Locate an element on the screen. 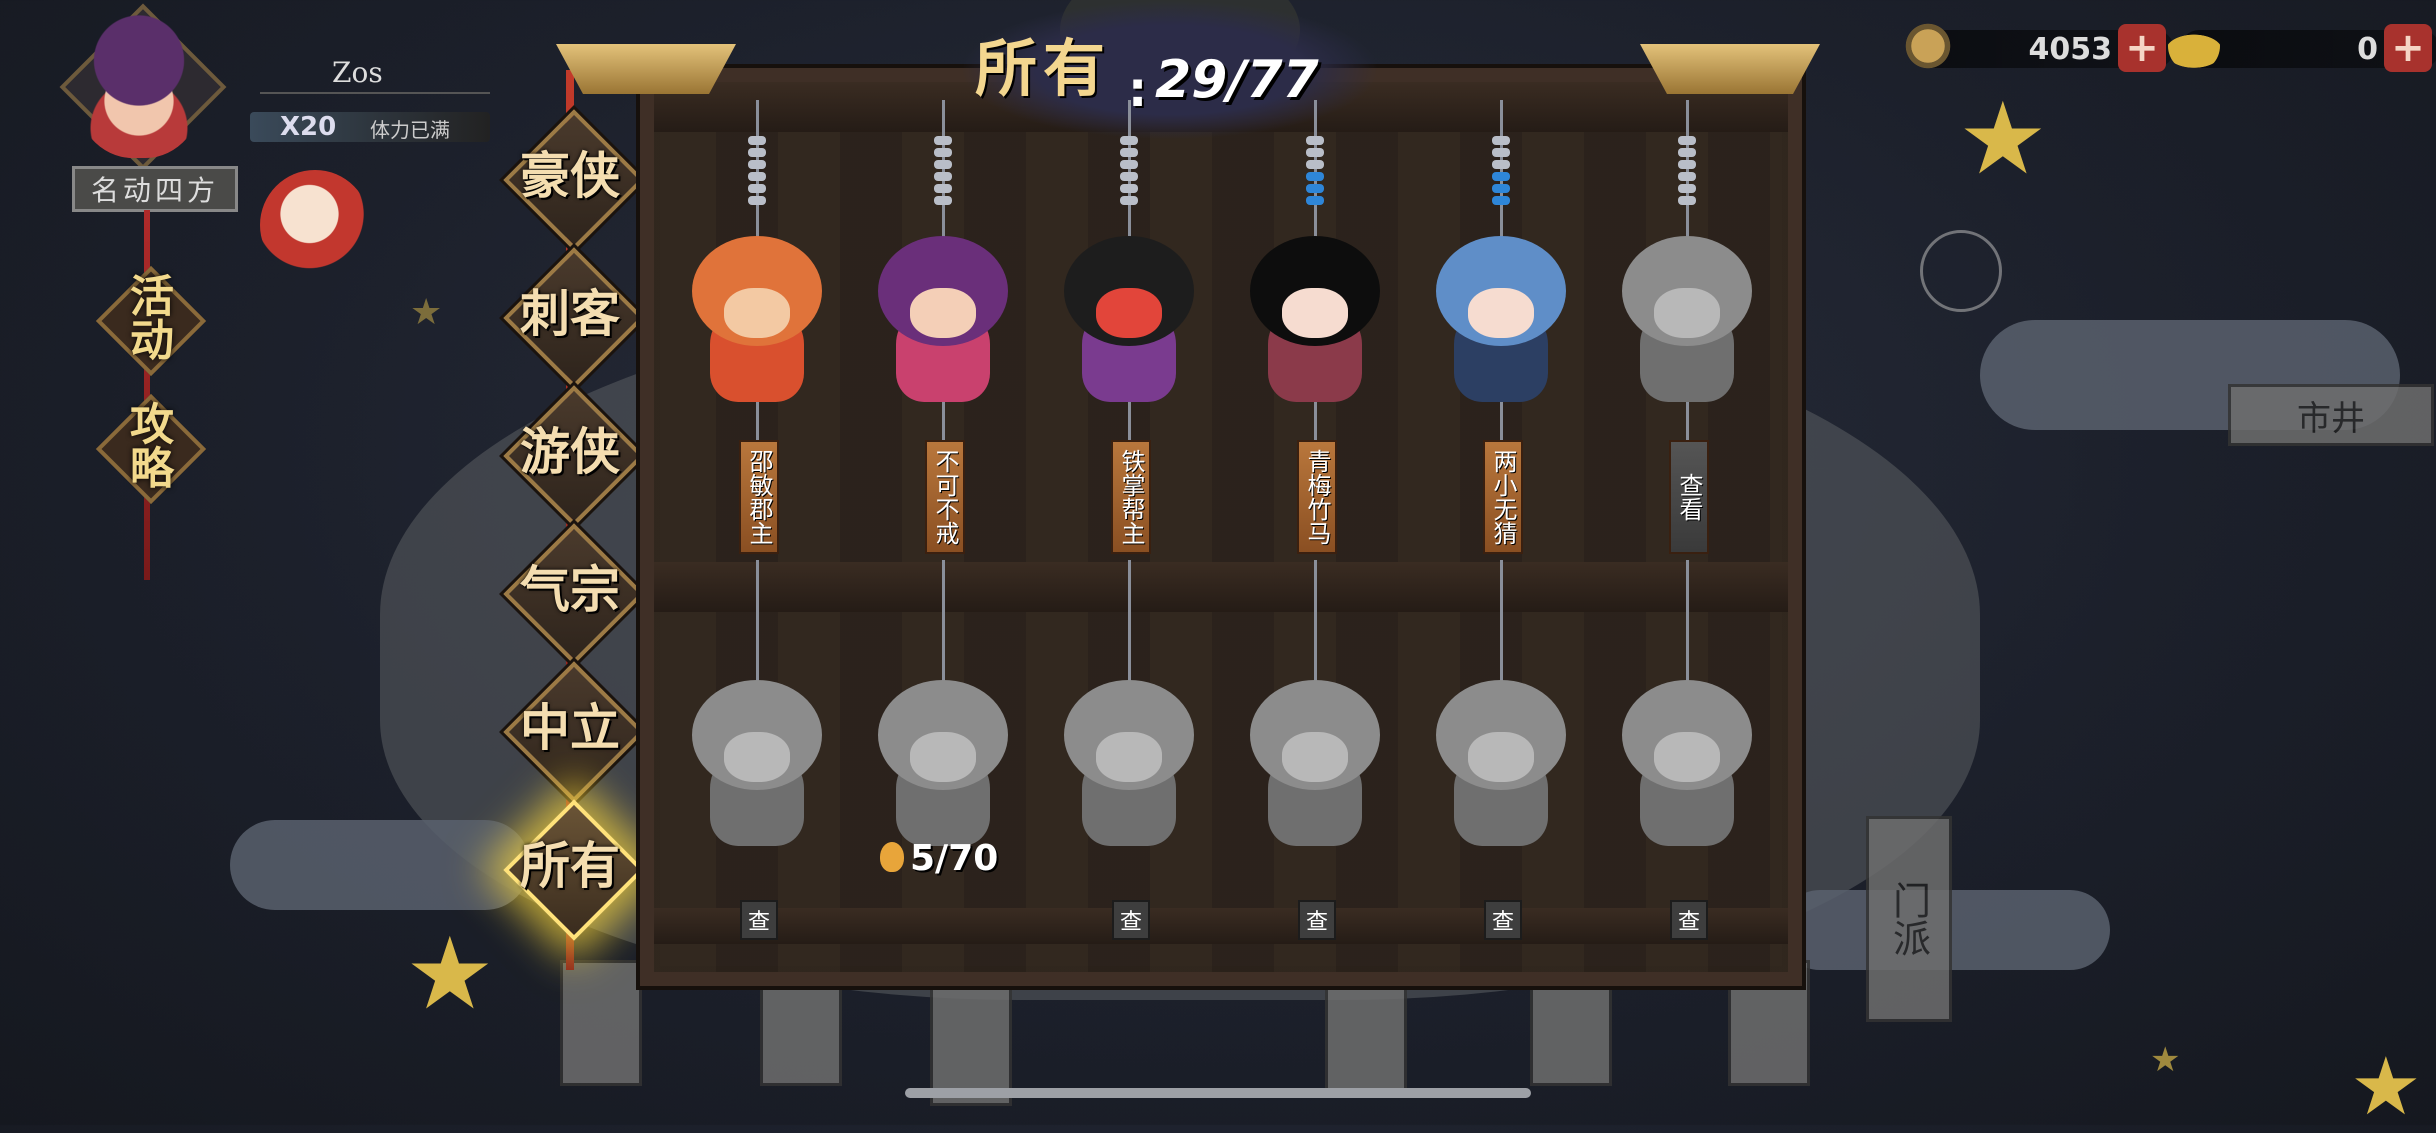  character-nameplate: 两小无猜 is located at coordinates (1503, 497).